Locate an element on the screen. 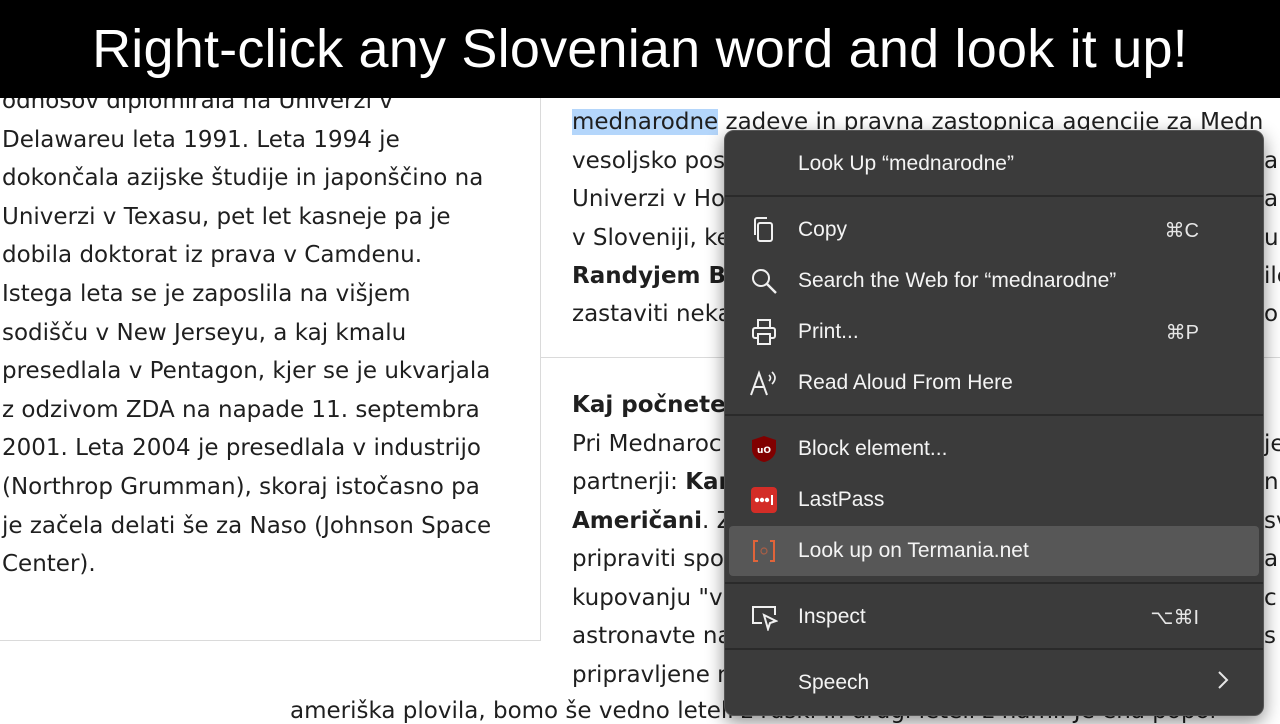 This screenshot has height=724, width=1280. ublock-icon: uO is located at coordinates (764, 449).